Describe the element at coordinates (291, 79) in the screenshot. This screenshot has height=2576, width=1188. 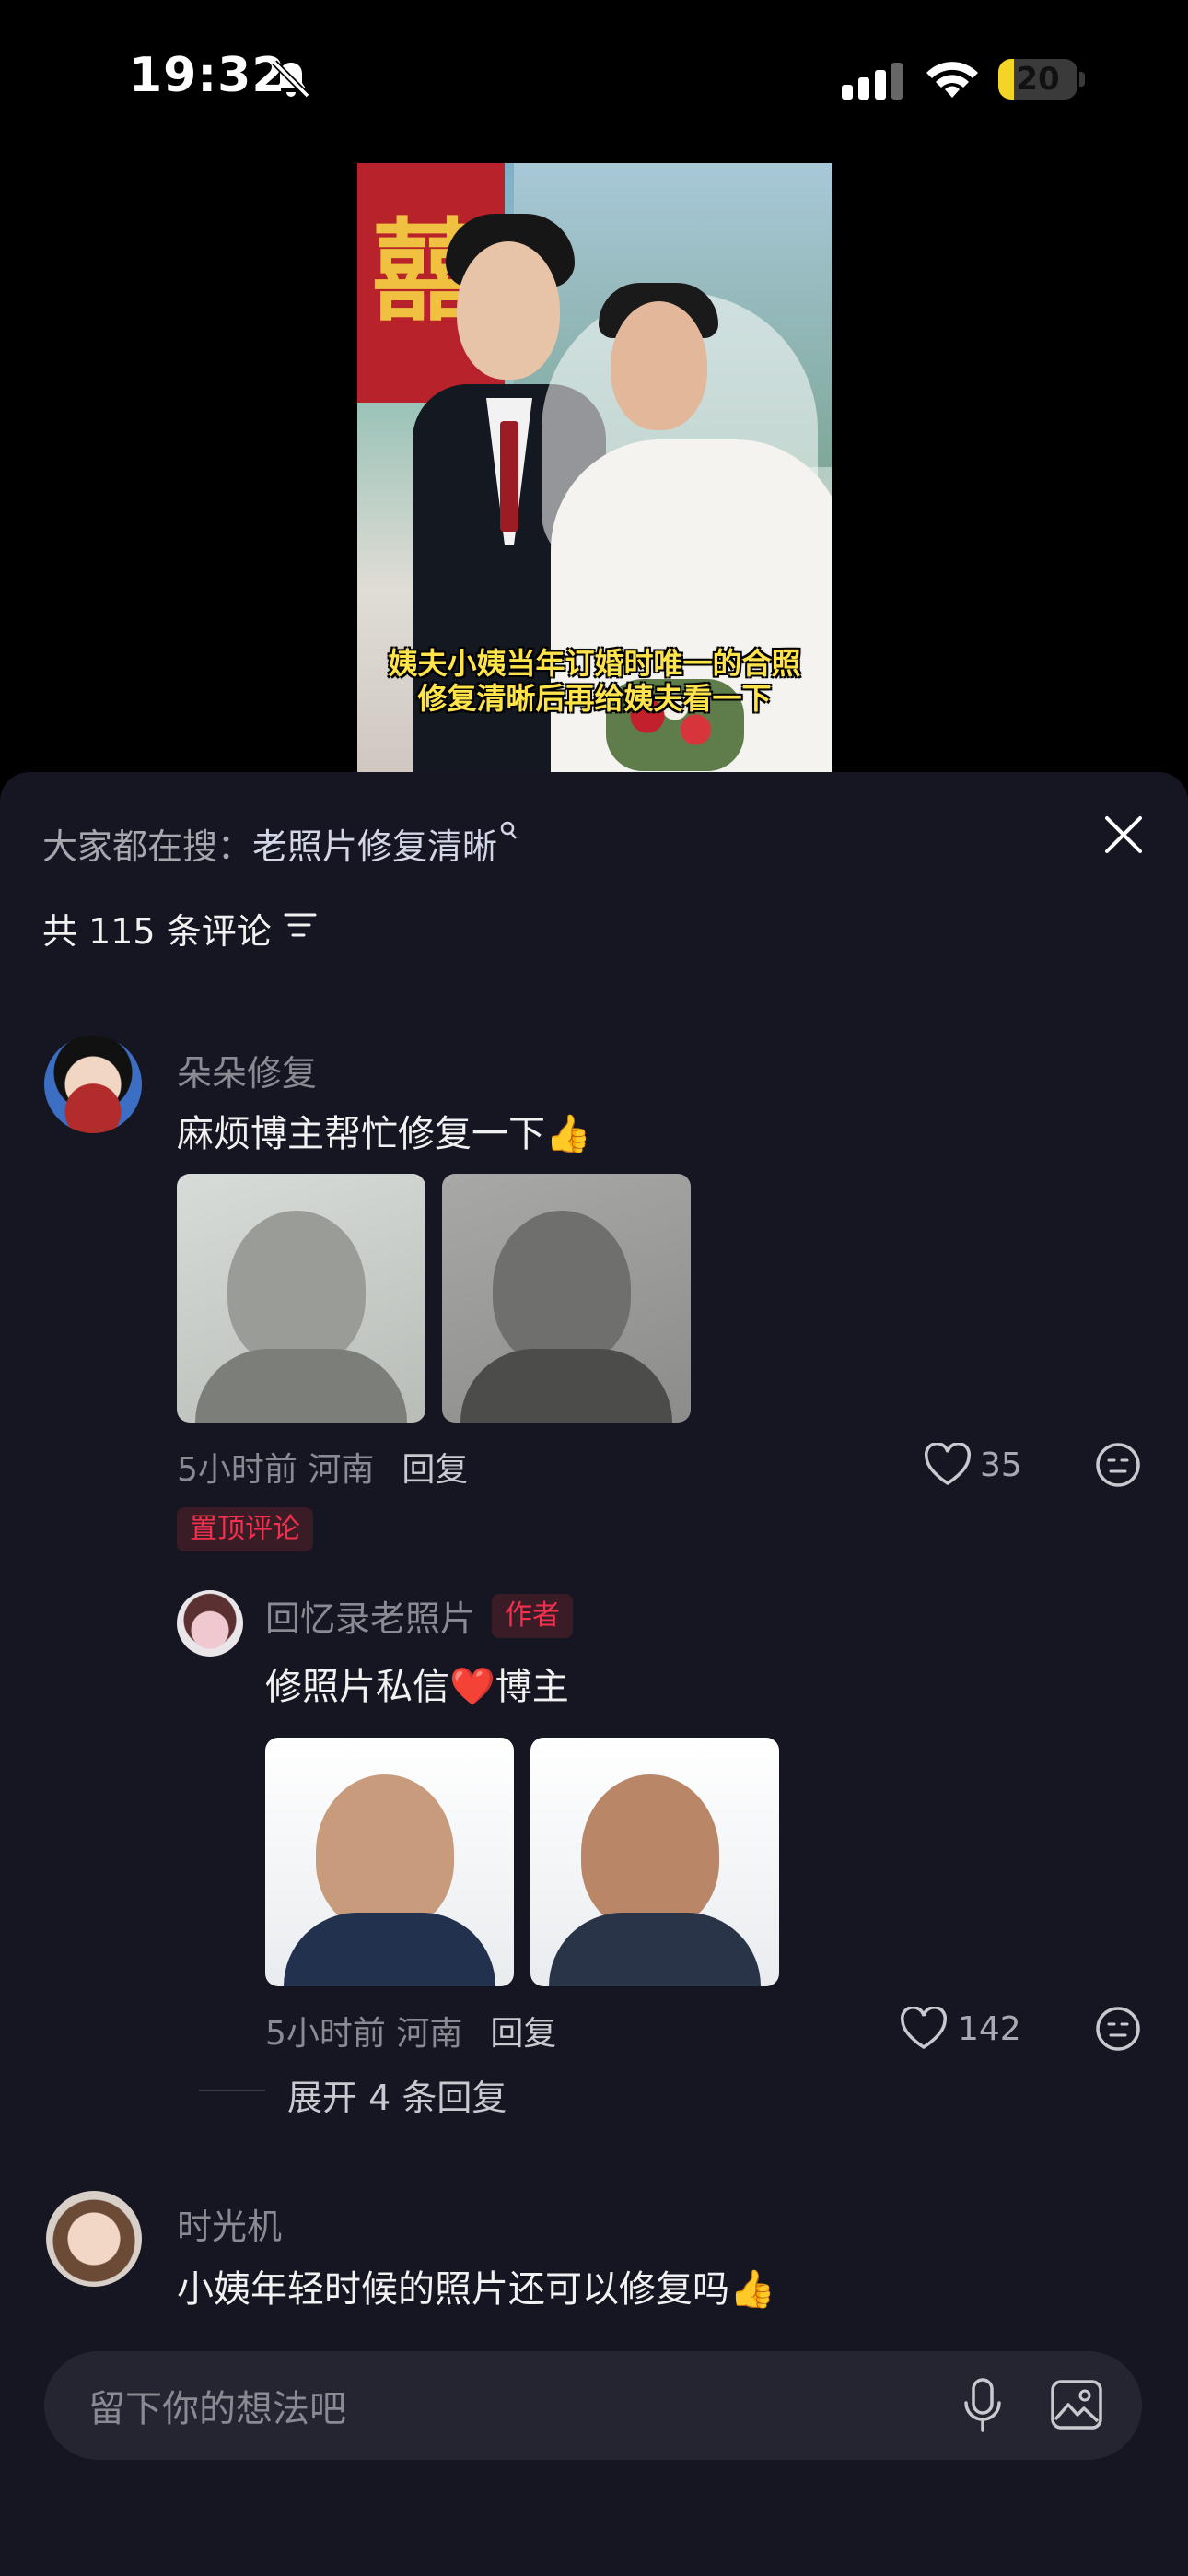
I see `bell-muted-icon` at that location.